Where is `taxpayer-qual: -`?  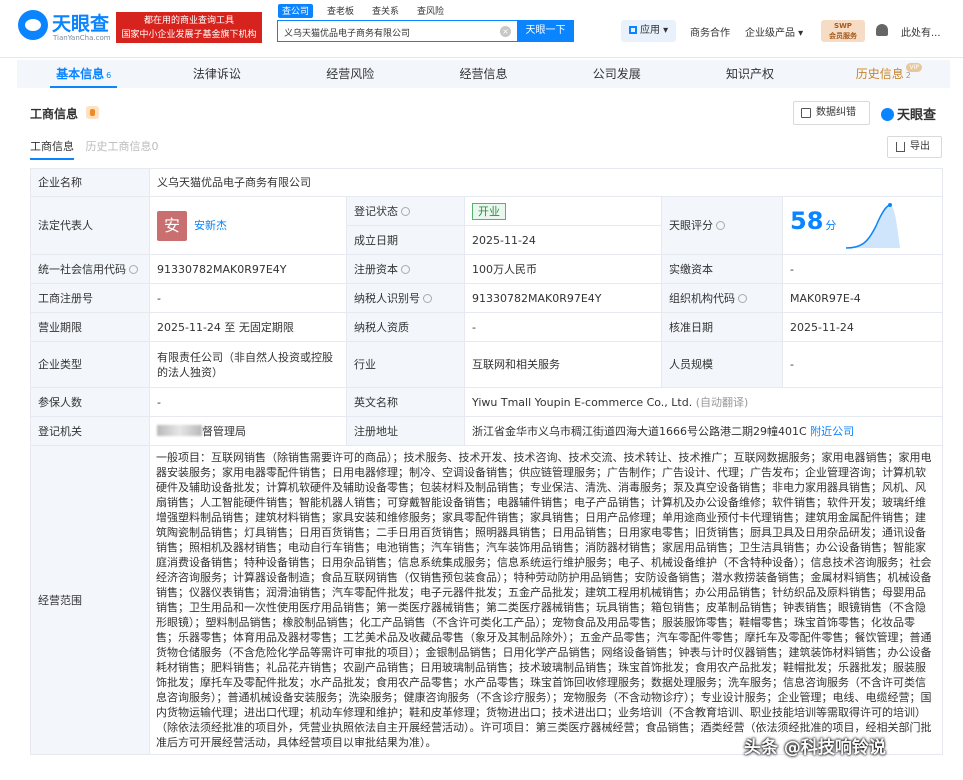
taxpayer-qual: - is located at coordinates (563, 327).